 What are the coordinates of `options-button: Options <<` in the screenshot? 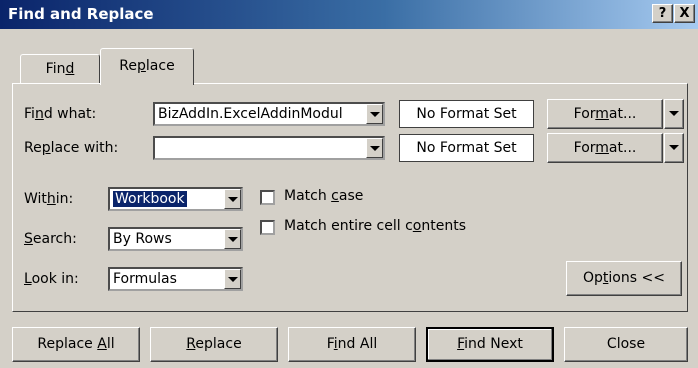 It's located at (624, 278).